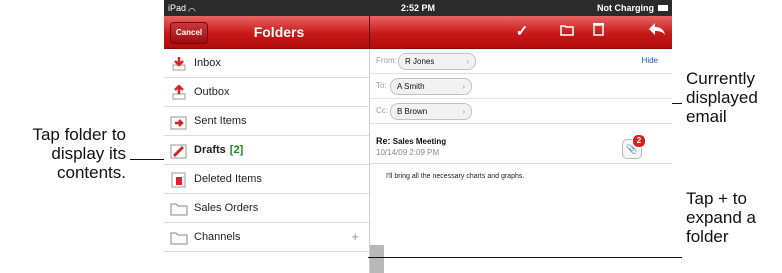 This screenshot has width=782, height=273. Describe the element at coordinates (279, 32) in the screenshot. I see `folders-title: Folders` at that location.